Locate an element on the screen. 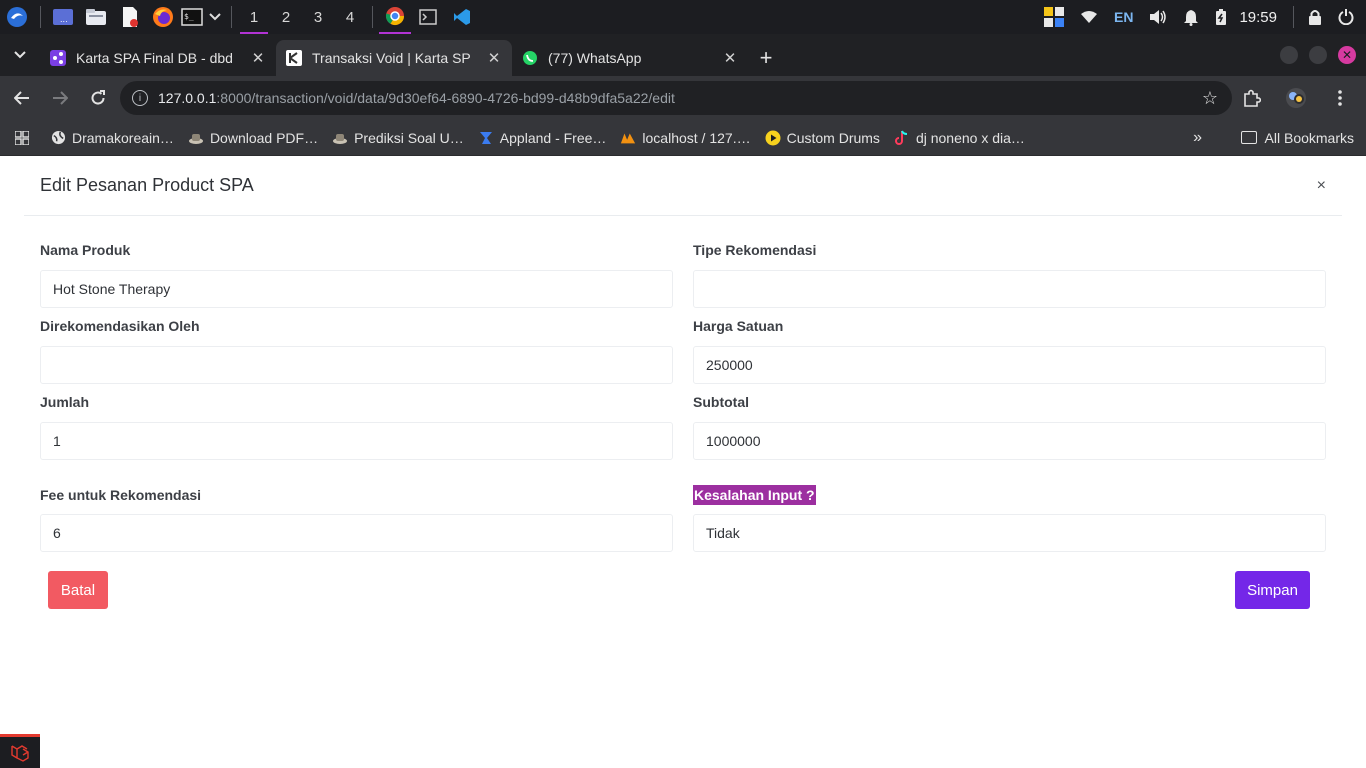 The width and height of the screenshot is (1366, 768). file-manager-icon is located at coordinates (96, 17).